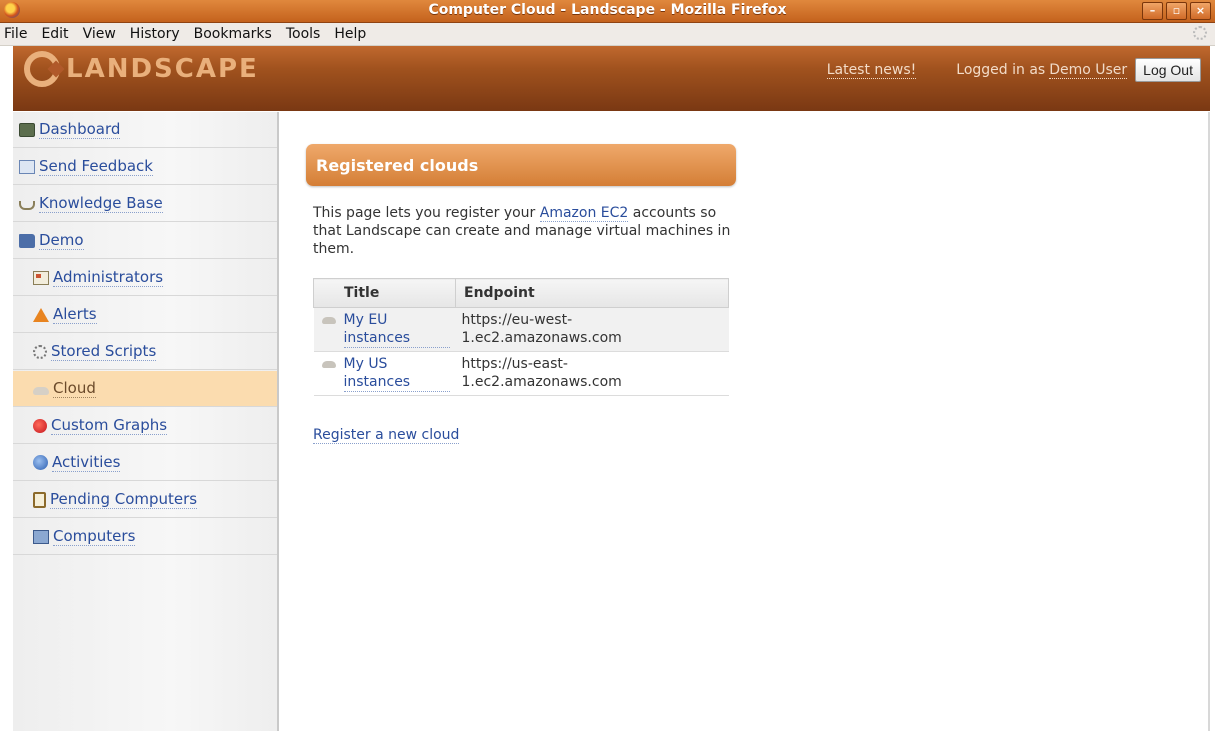 This screenshot has width=1215, height=731. Describe the element at coordinates (871, 70) in the screenshot. I see `latest-news-link: Latest news!` at that location.